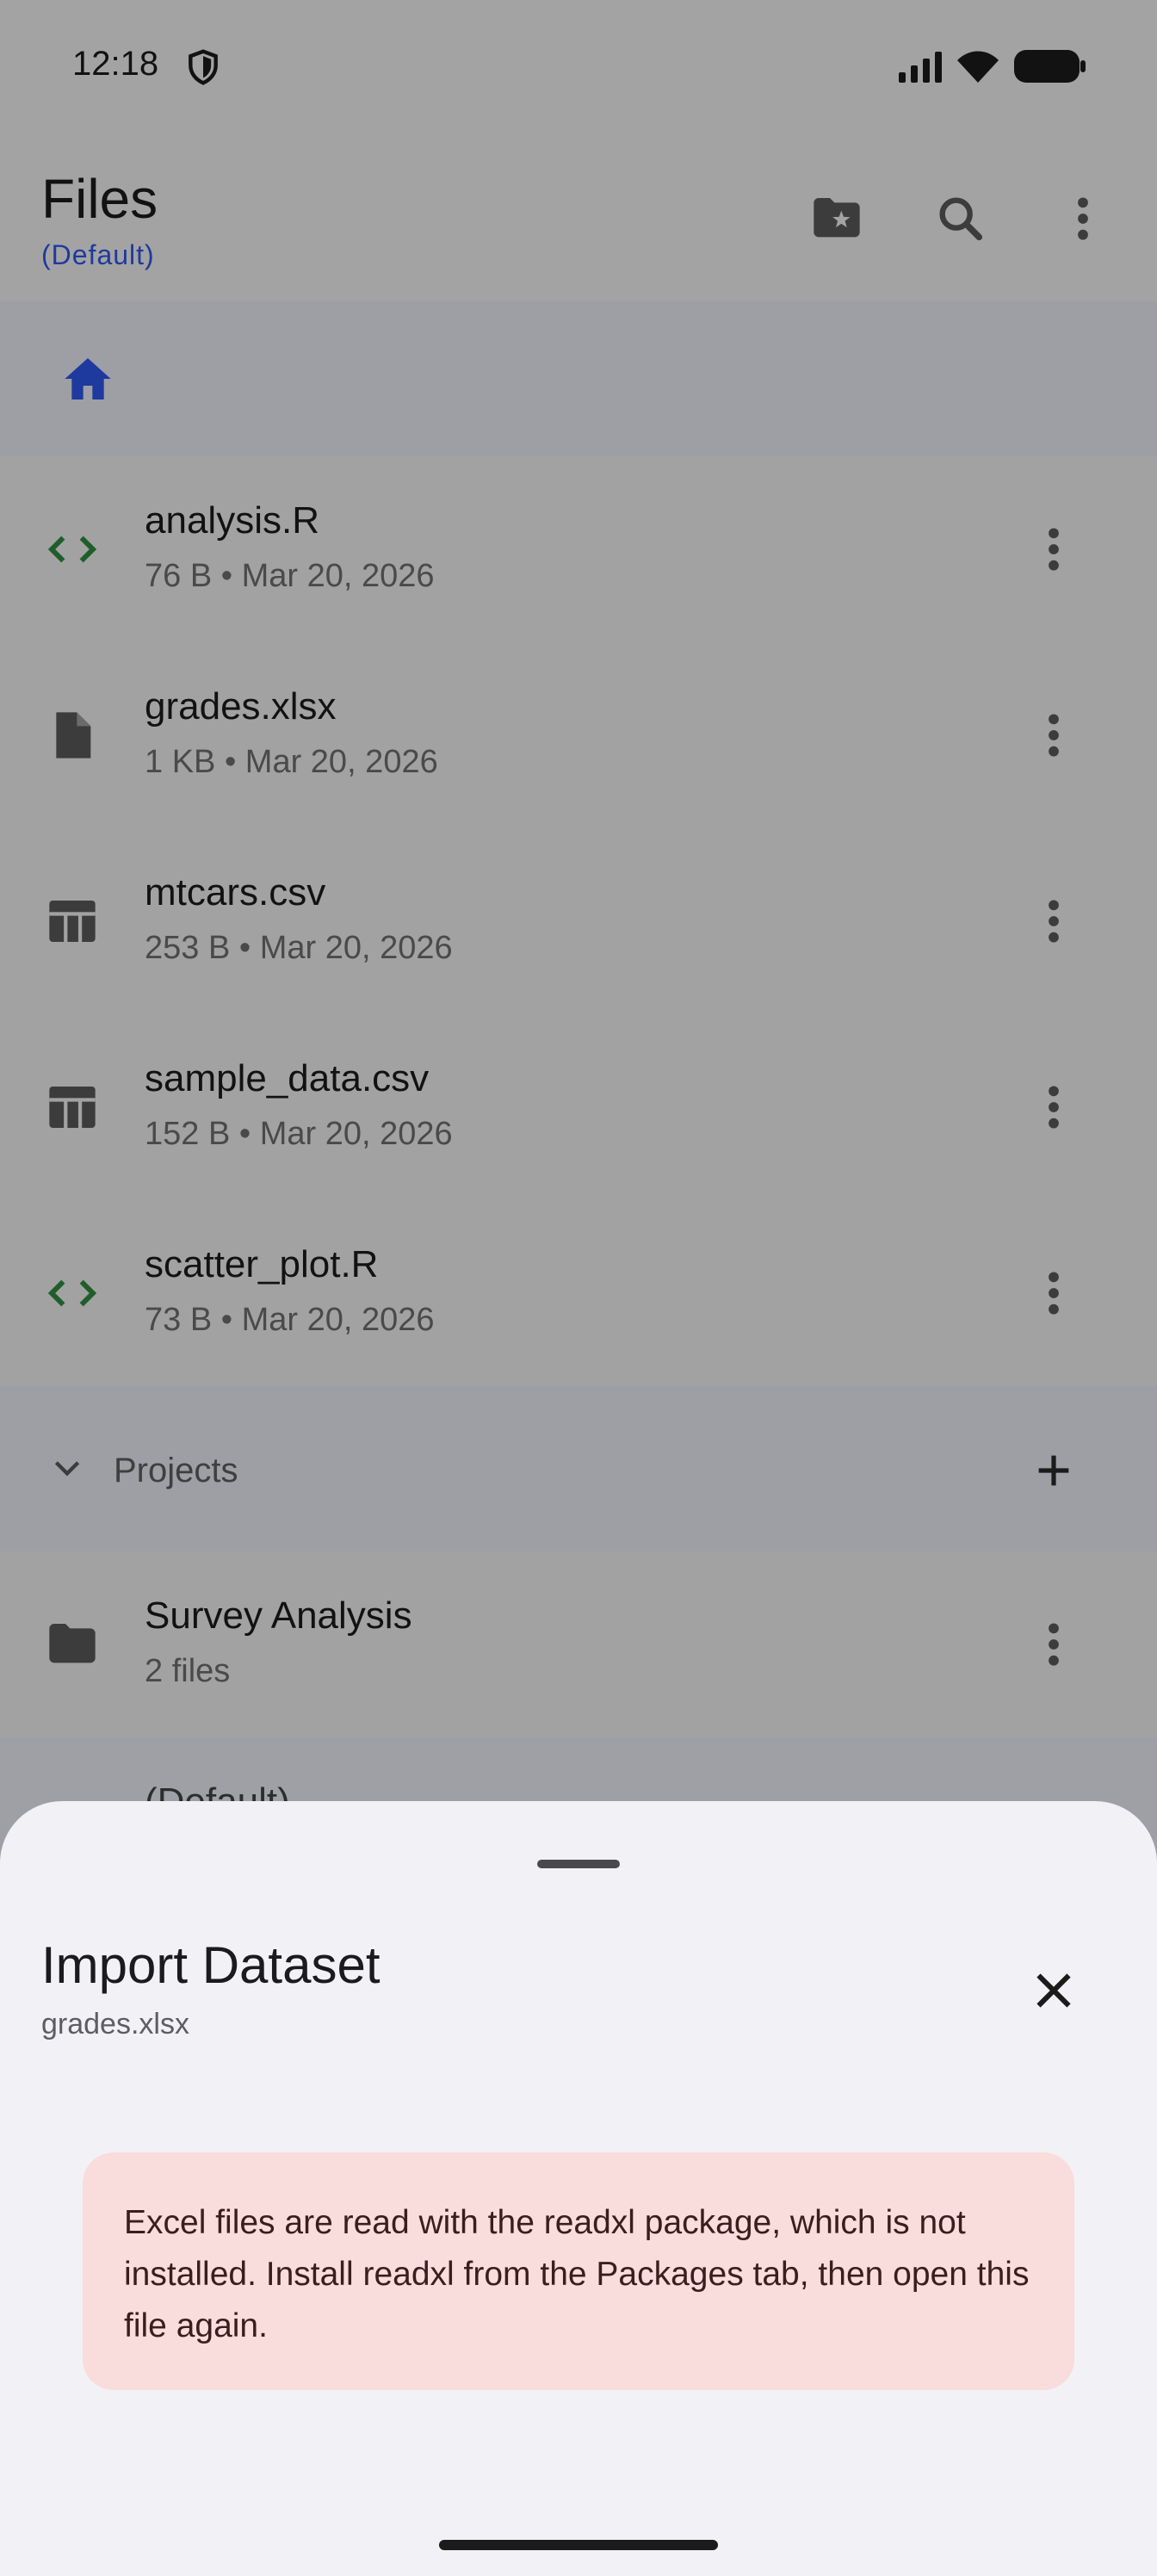  I want to click on wifi-icon, so click(978, 67).